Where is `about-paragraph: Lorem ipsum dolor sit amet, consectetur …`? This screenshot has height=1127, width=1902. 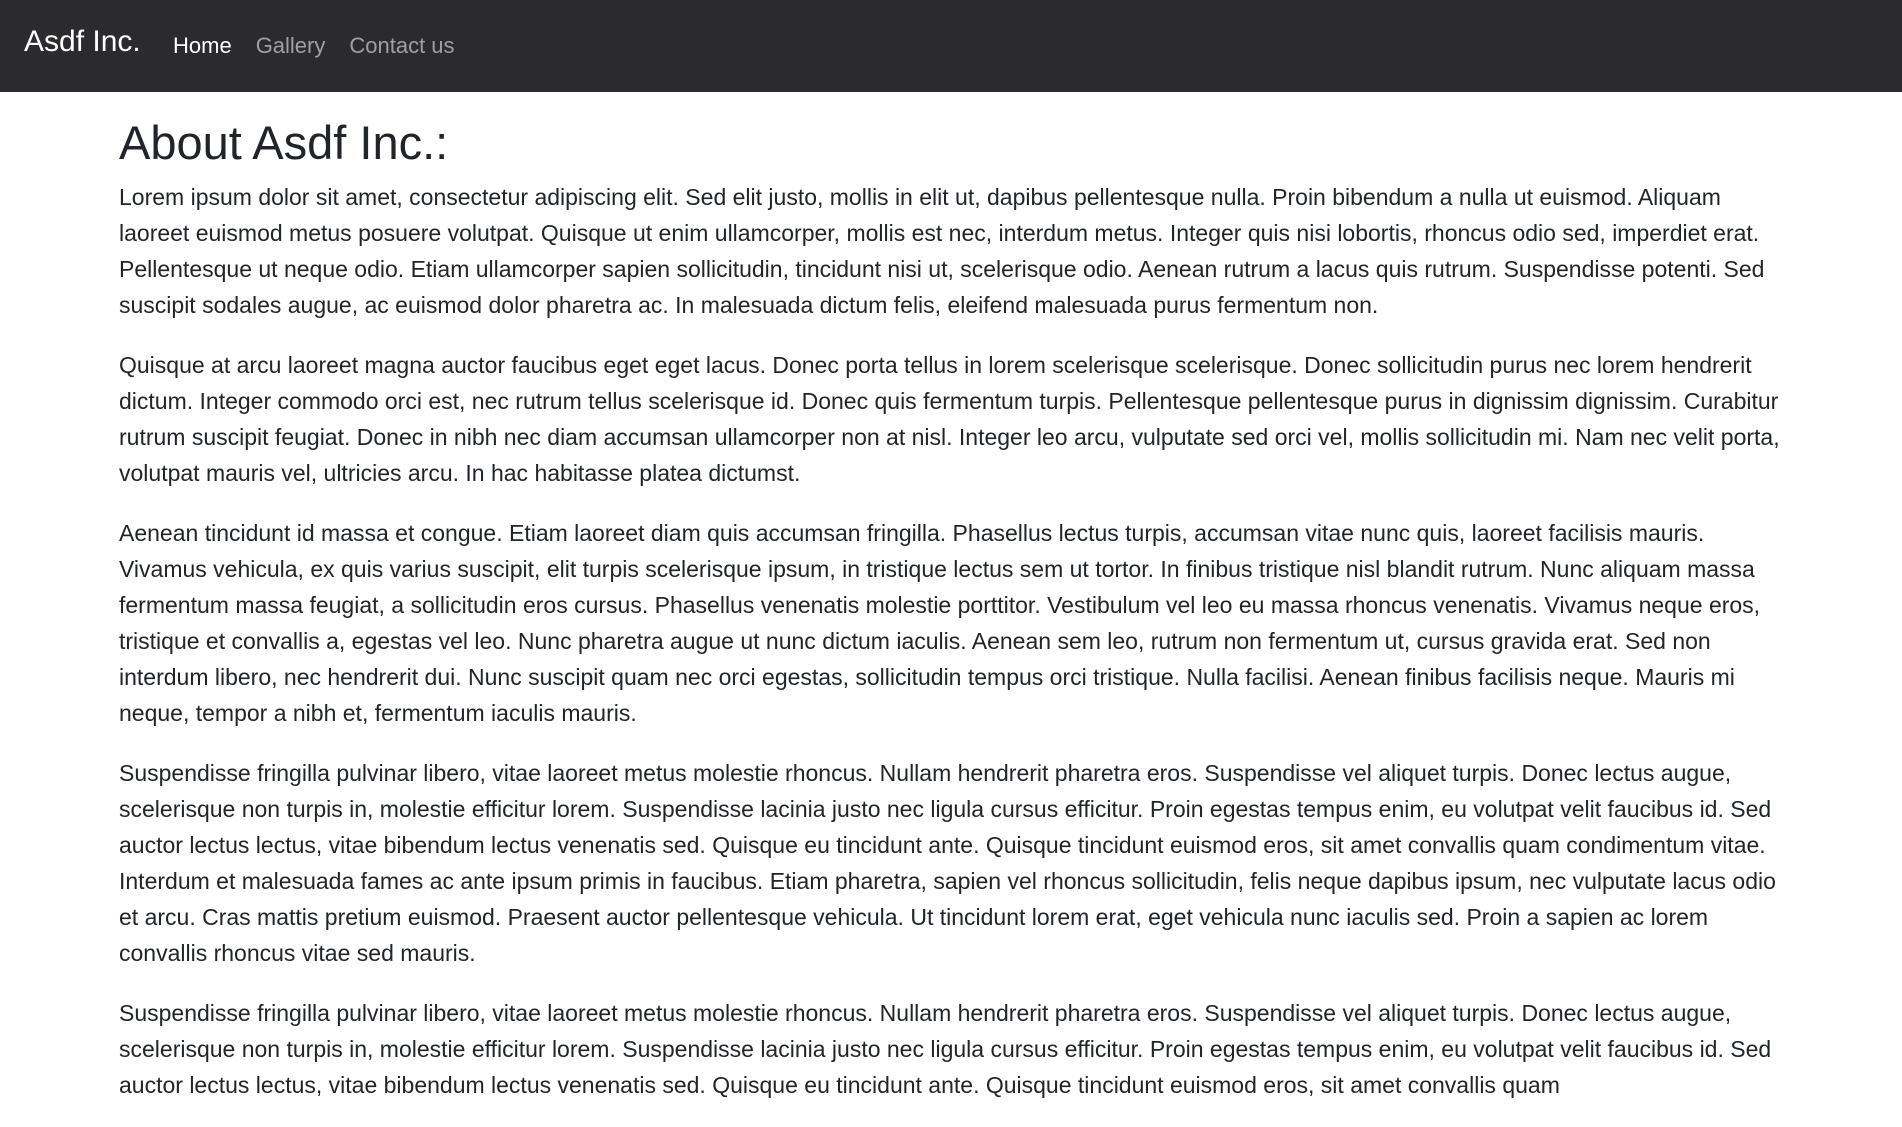
about-paragraph: Lorem ipsum dolor sit amet, consectetur … is located at coordinates (942, 251).